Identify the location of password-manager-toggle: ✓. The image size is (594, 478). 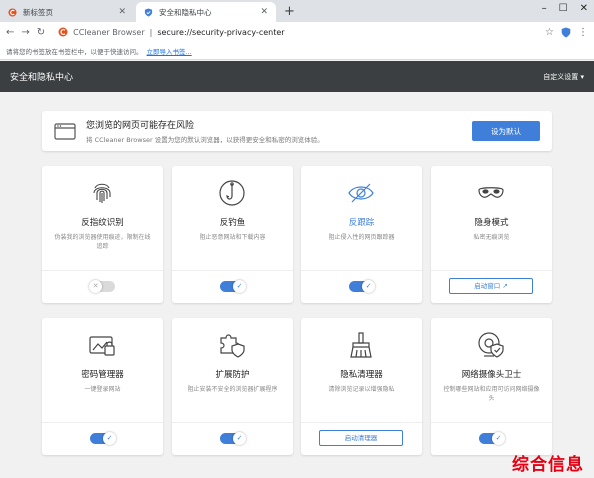
(103, 438).